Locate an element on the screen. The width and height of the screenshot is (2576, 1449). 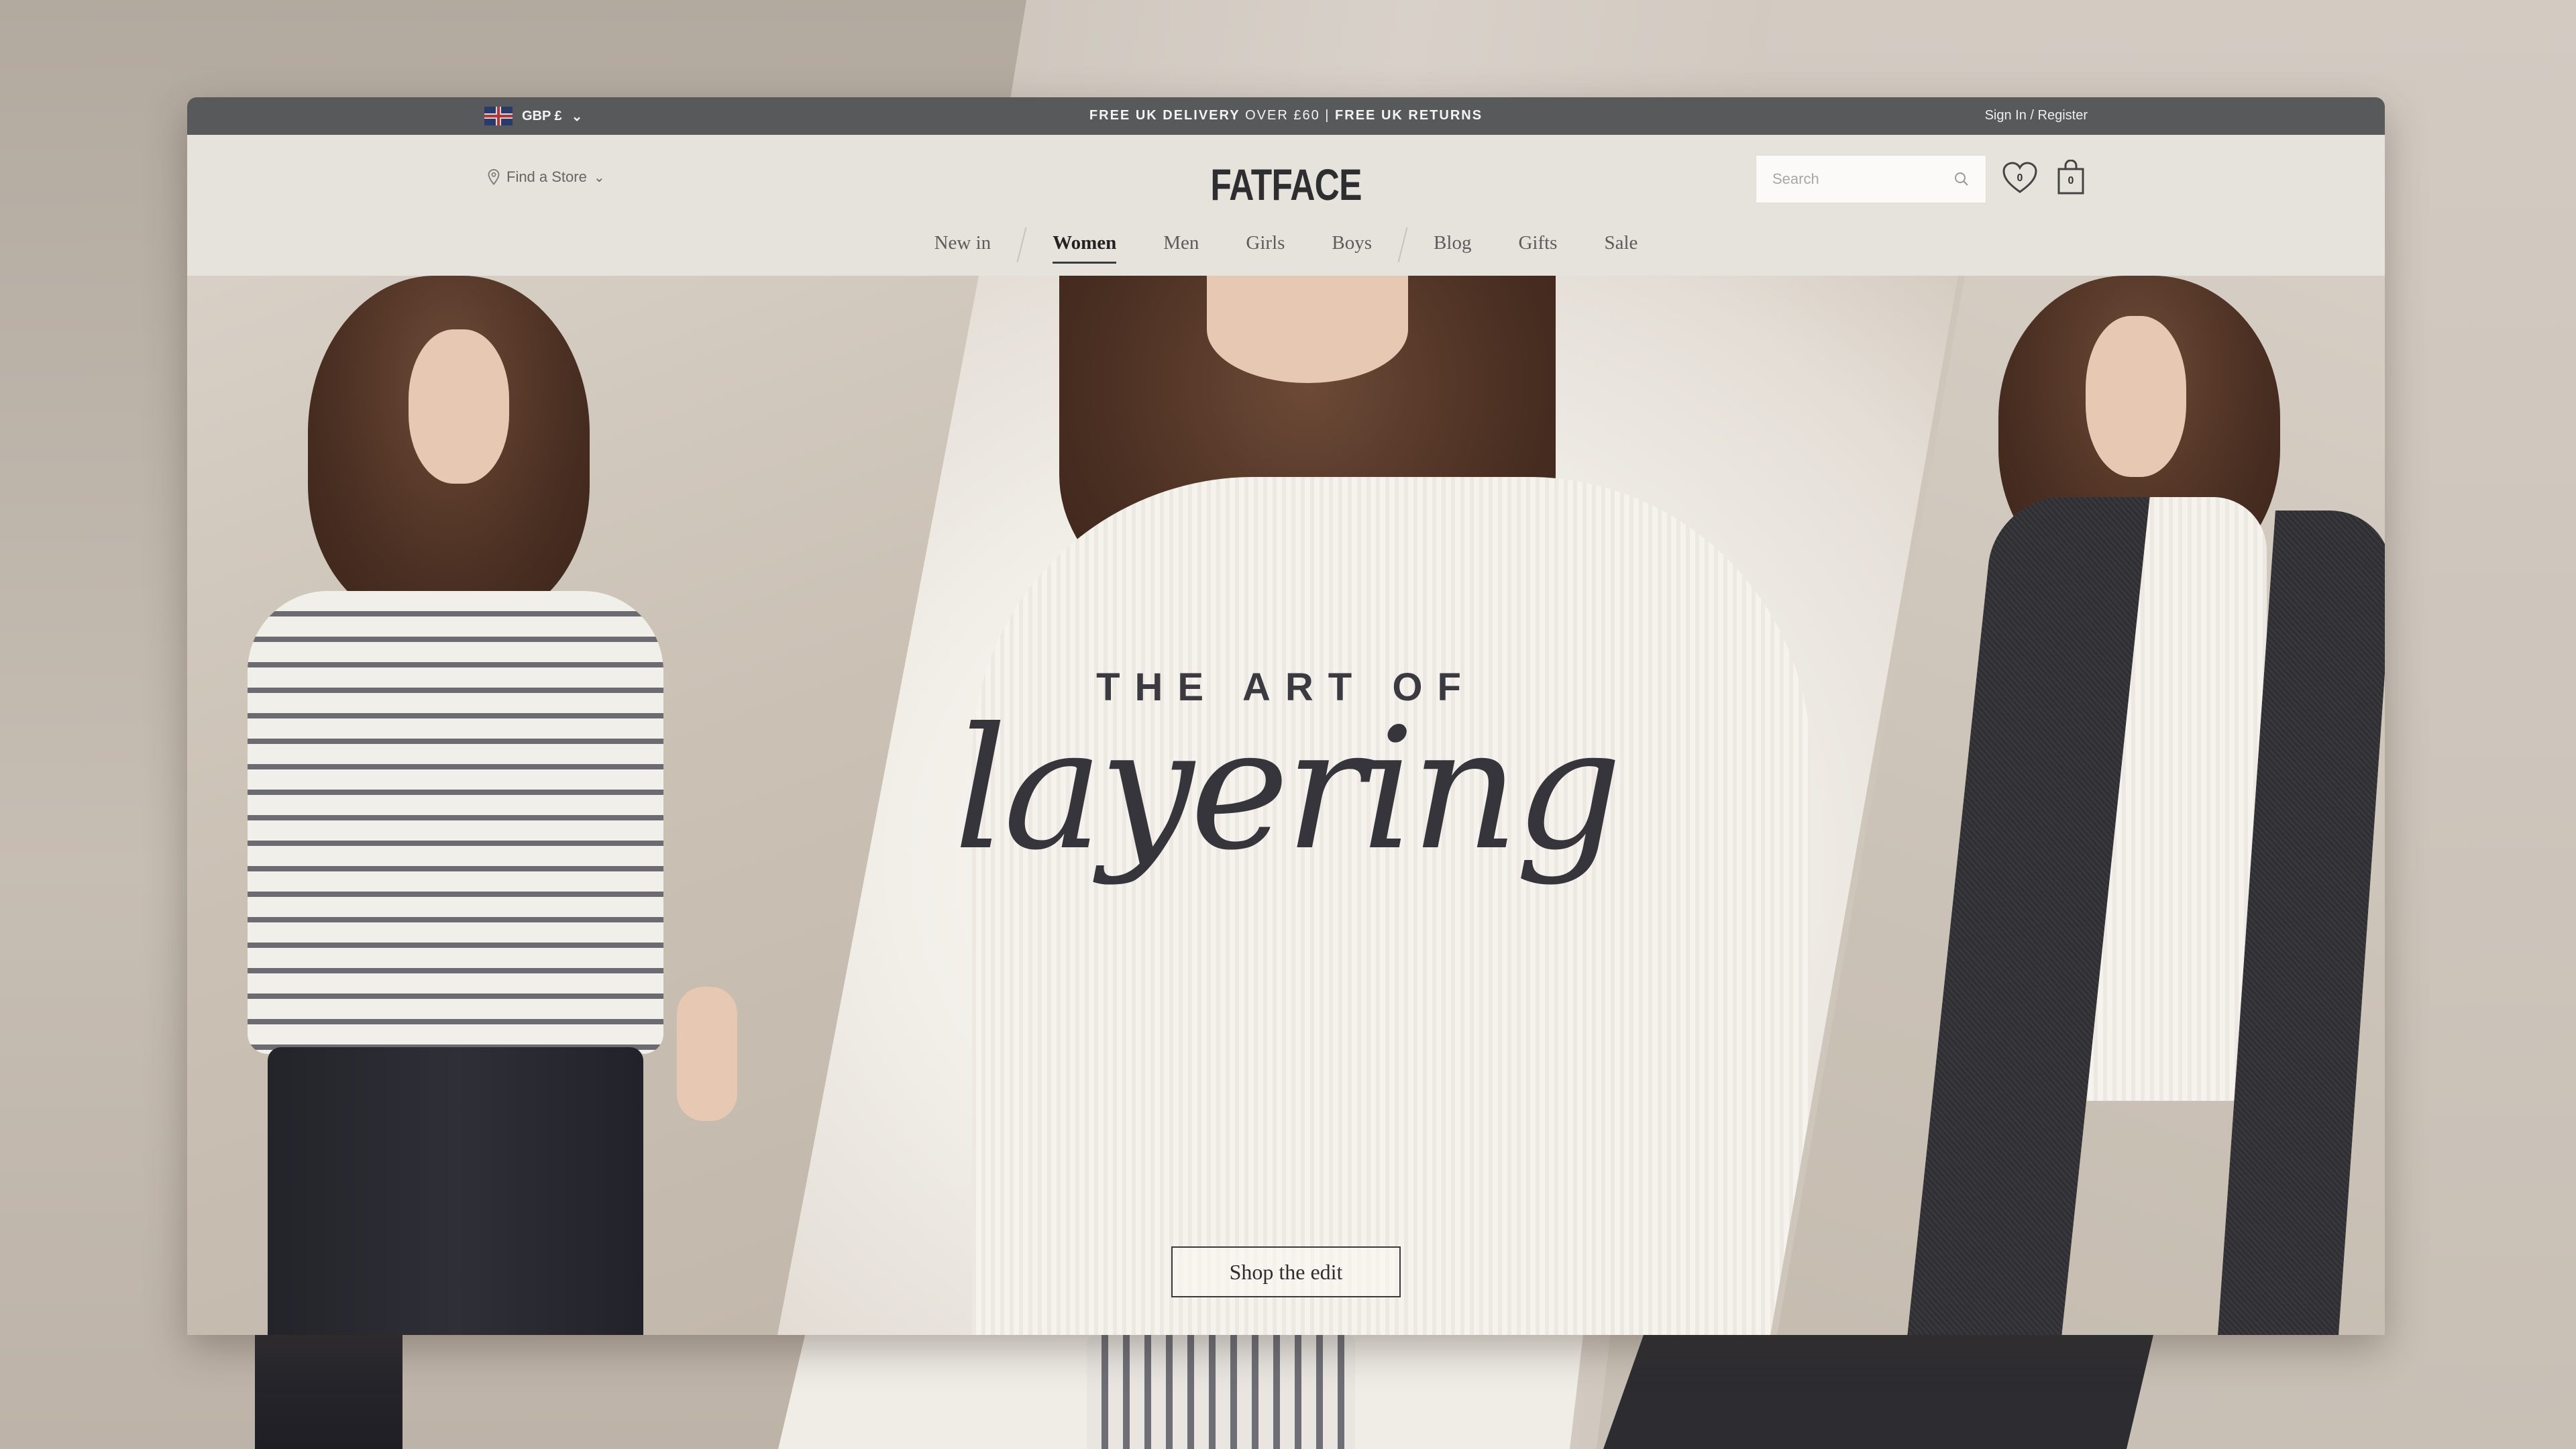
wishlist-count: 0 is located at coordinates (2020, 178).